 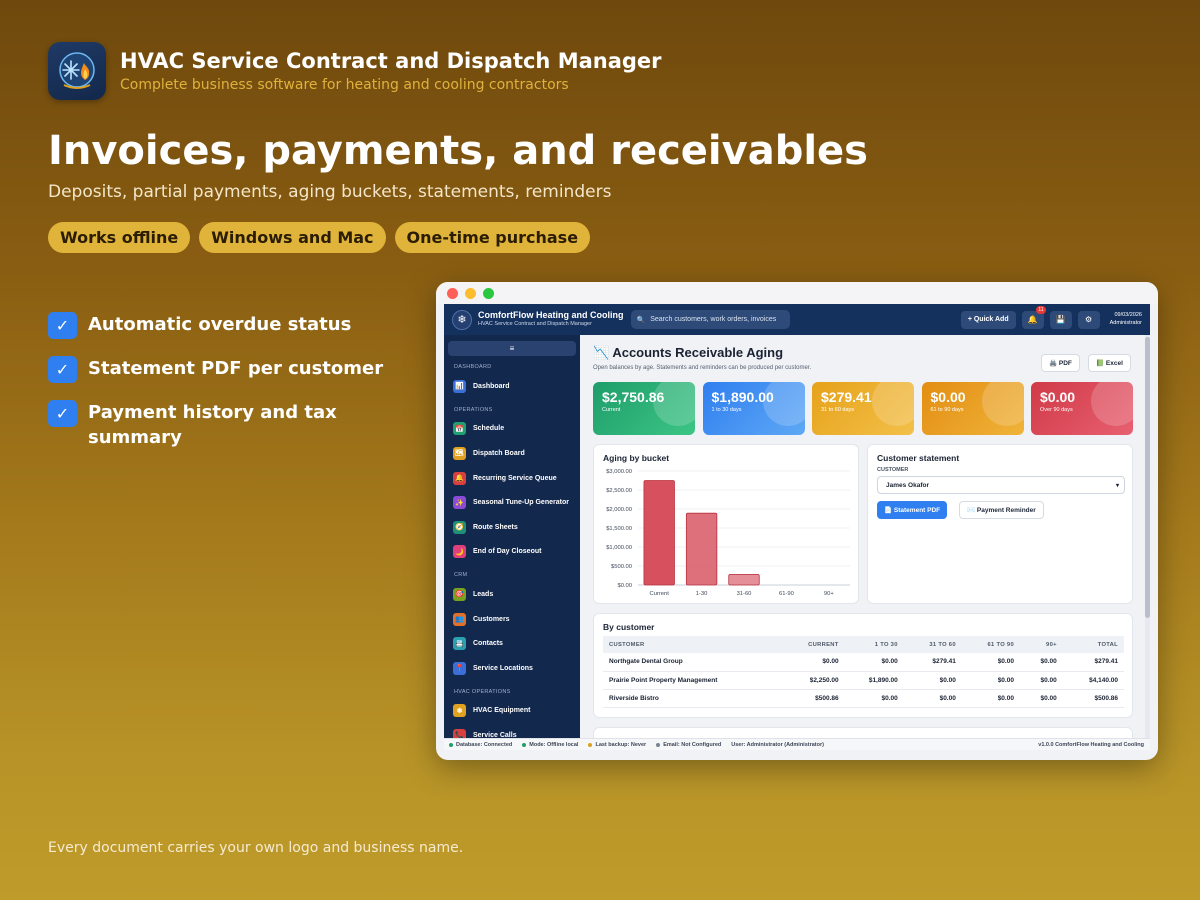 What do you see at coordinates (1088, 319) in the screenshot?
I see `settings-button: ⚙` at bounding box center [1088, 319].